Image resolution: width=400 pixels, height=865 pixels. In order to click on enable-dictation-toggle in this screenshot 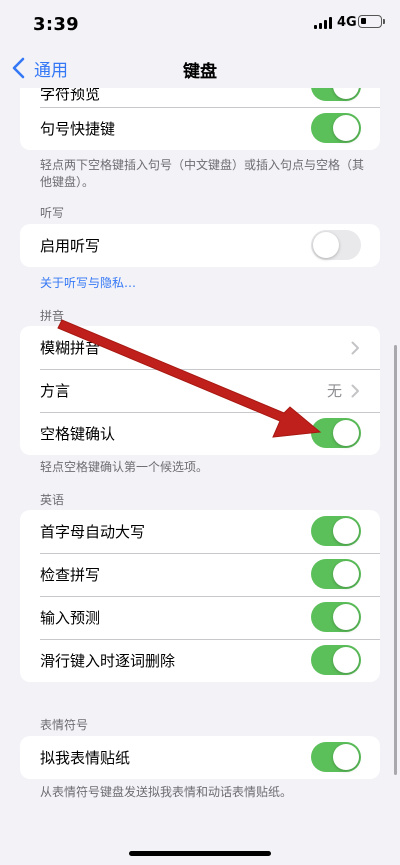, I will do `click(336, 245)`.